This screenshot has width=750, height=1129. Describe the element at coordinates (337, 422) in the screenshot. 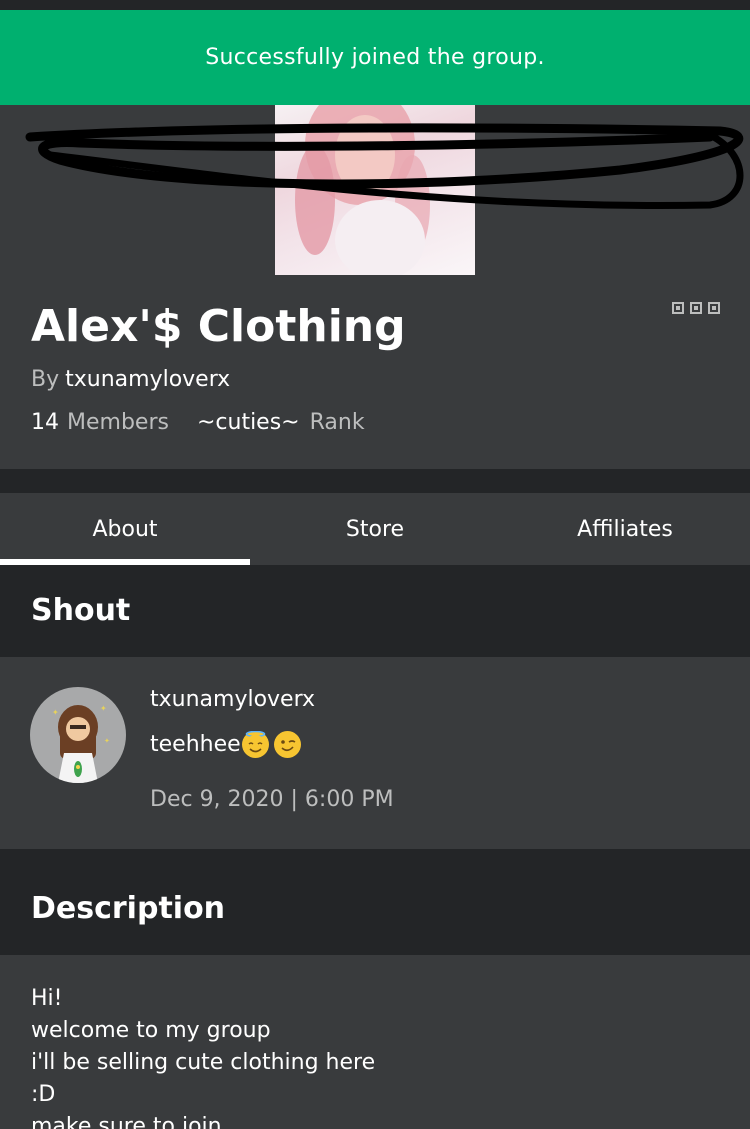

I see `rank-label: Rank` at that location.